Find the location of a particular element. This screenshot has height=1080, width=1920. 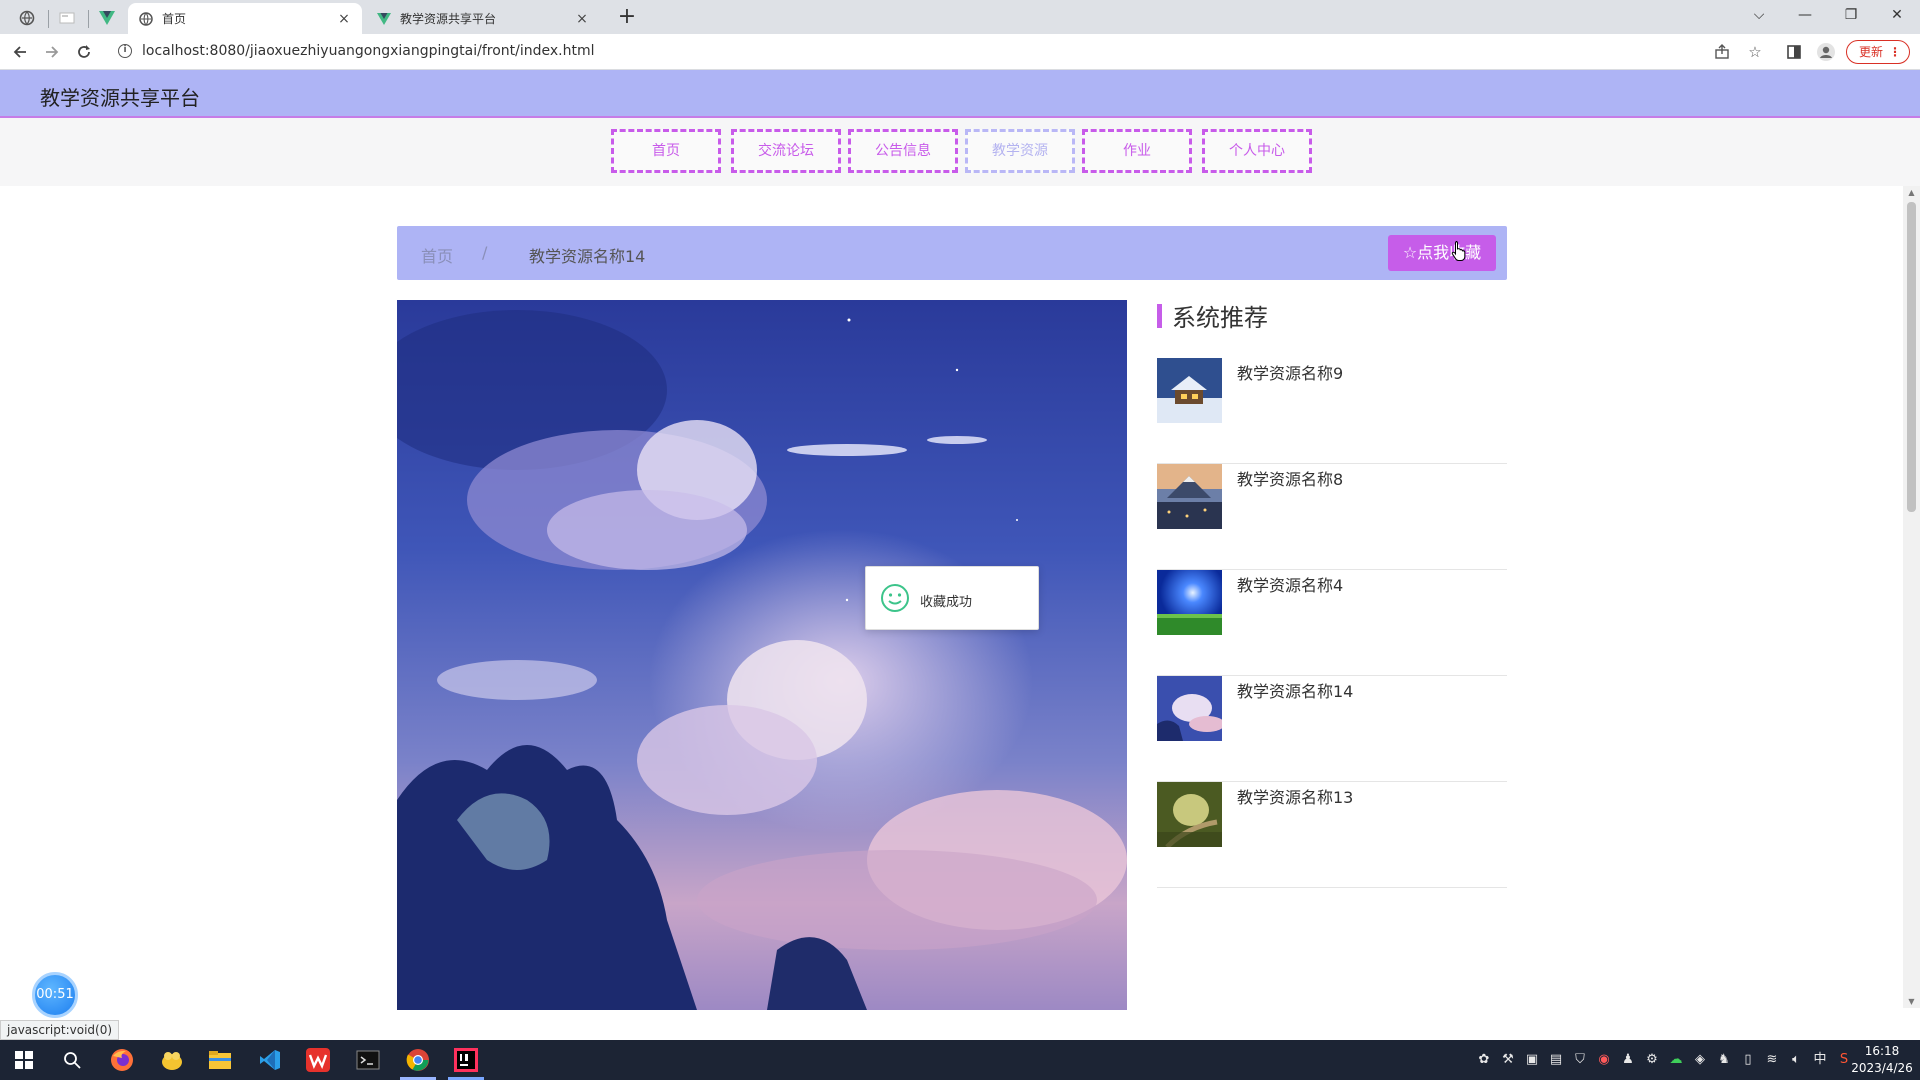

status-bar-url: javascript:void(0) is located at coordinates (60, 1030).